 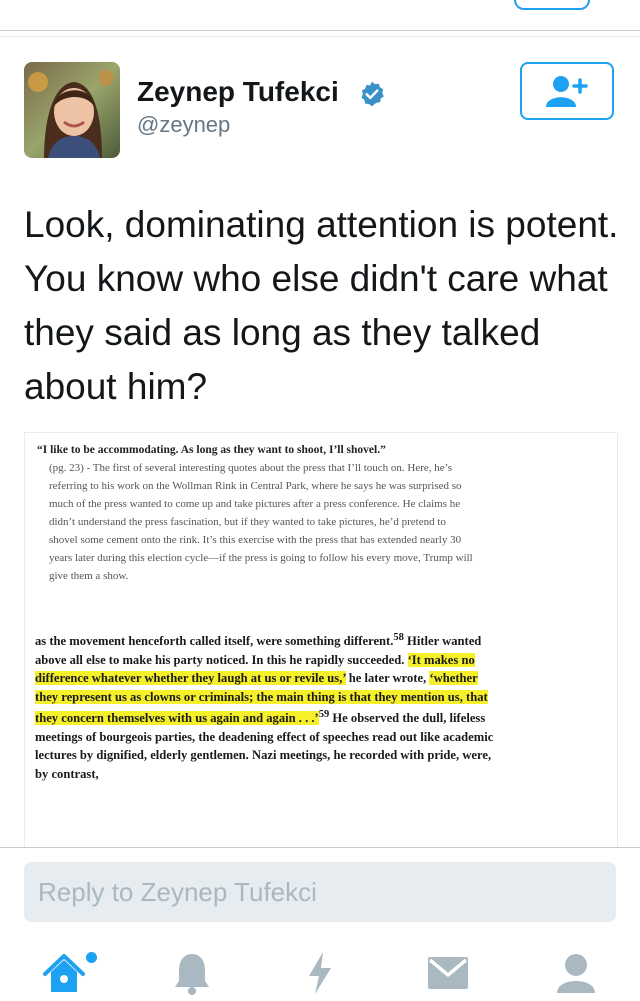 I want to click on nav-home, so click(x=68, y=973).